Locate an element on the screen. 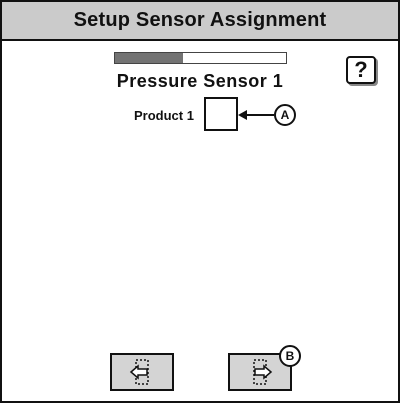 This screenshot has width=400, height=403. next-arrow-icon is located at coordinates (263, 372).